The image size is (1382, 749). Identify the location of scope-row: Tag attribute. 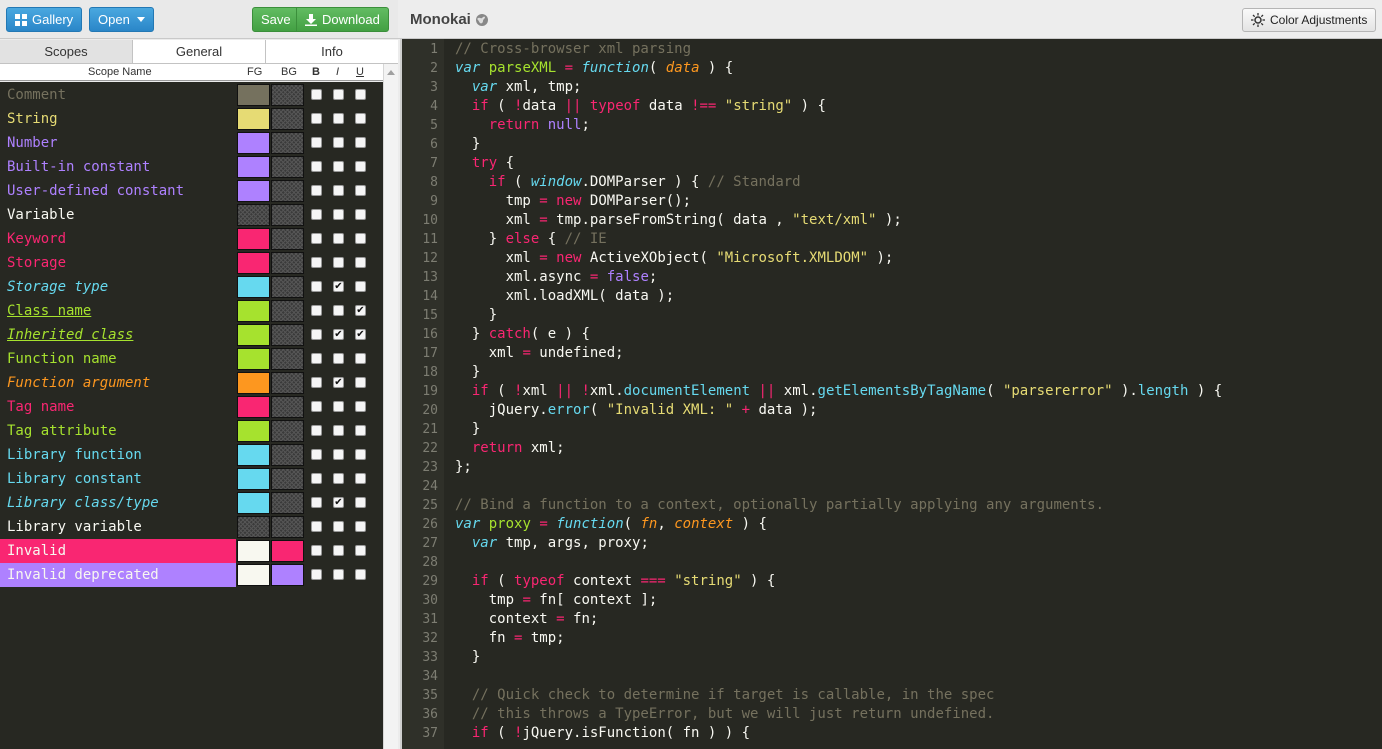
(191, 431).